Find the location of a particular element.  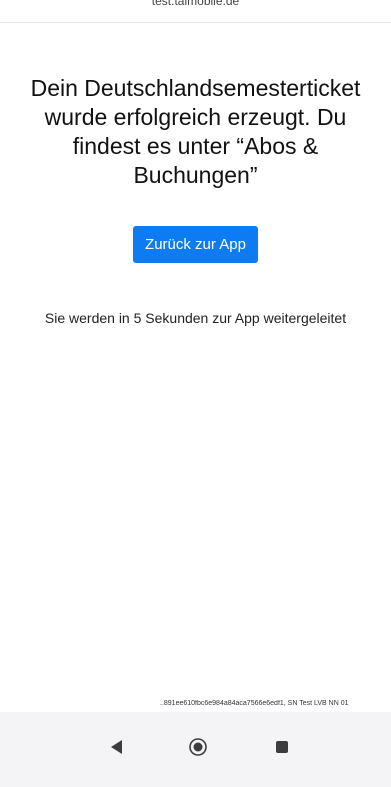

recent-apps-nav-button is located at coordinates (282, 747).